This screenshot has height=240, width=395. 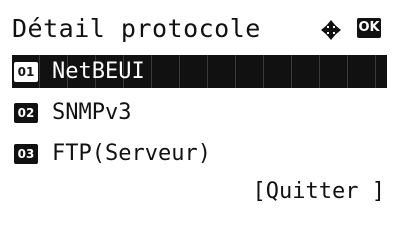 I want to click on page-title: Détail protocole, so click(x=136, y=28).